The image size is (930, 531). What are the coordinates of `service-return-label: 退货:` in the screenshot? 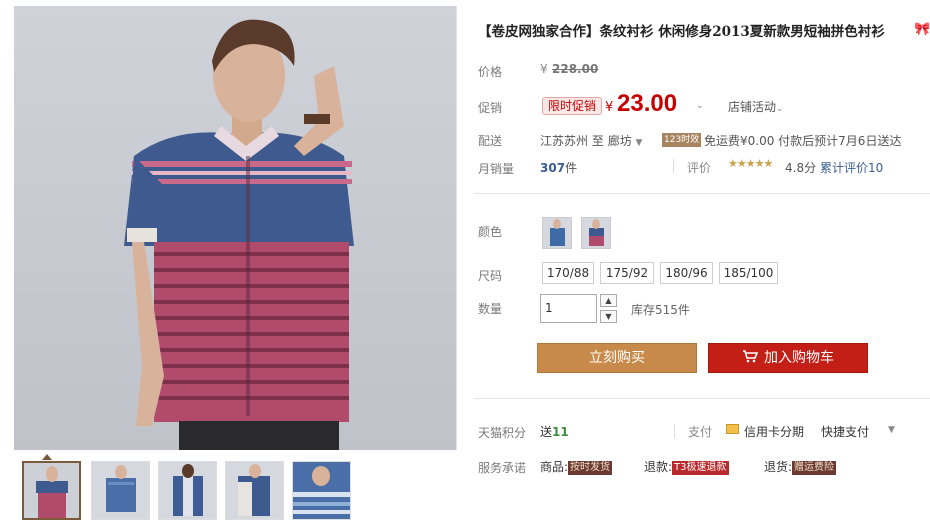 It's located at (778, 467).